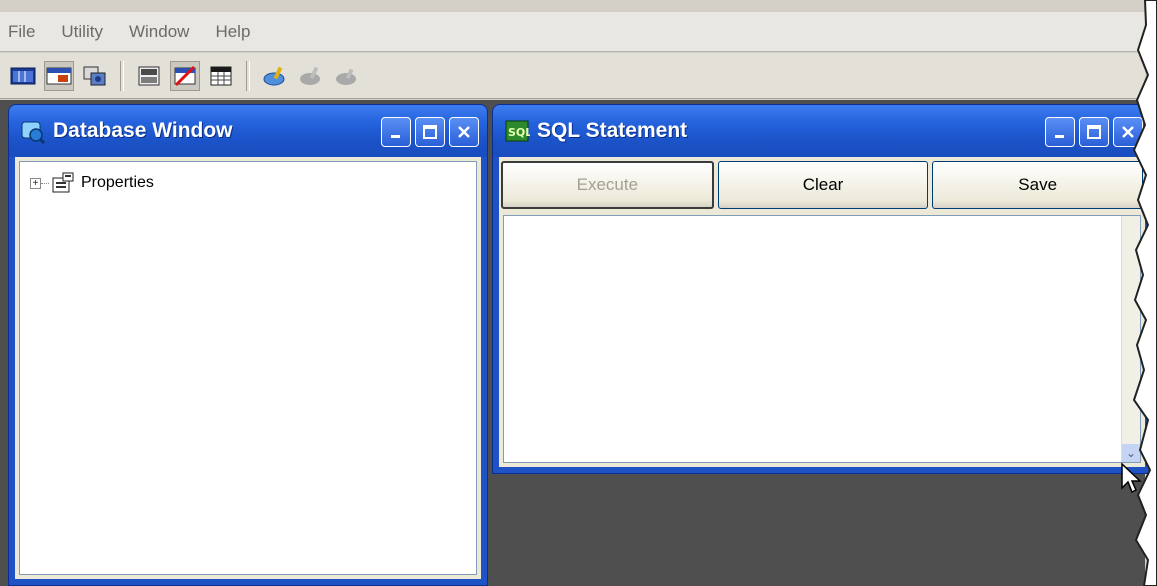 This screenshot has width=1157, height=586. I want to click on sql-window-titlebar: SQL SQL Statement, so click(822, 131).